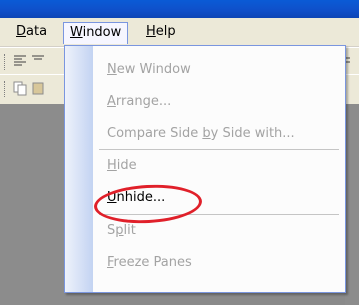 This screenshot has width=359, height=305. I want to click on menu-icon-strip, so click(79, 169).